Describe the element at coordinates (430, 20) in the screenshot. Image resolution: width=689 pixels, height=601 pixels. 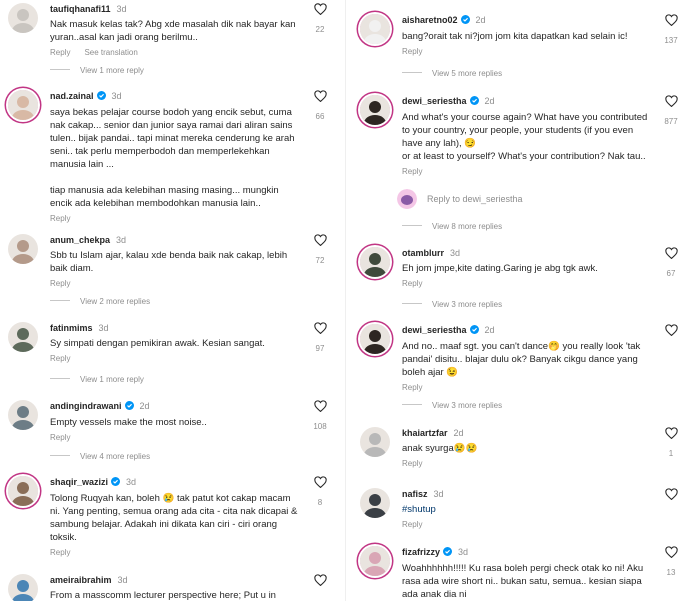
I see `username-link: aisharetno02` at that location.